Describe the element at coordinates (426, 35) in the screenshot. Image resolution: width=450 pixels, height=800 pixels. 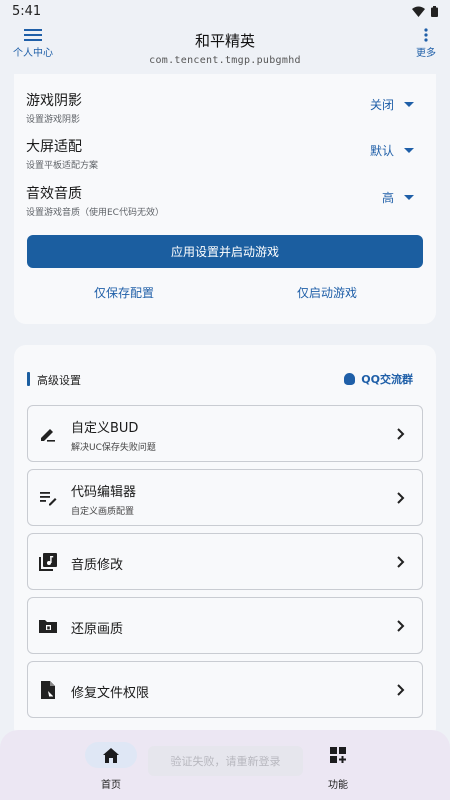
I see `more-vert-icon` at that location.